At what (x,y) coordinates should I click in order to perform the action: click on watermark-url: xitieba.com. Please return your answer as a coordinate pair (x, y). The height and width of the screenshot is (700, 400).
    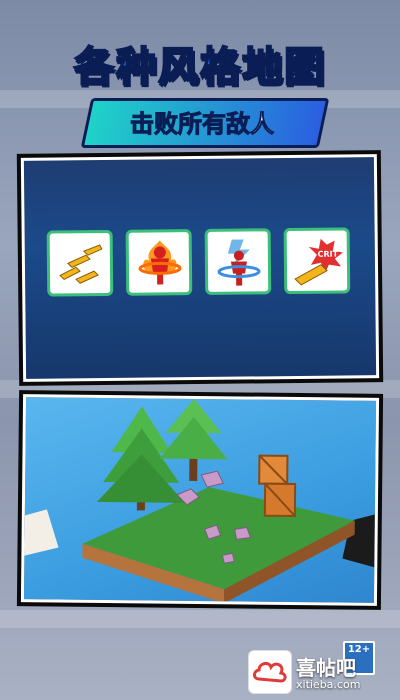
    Looking at the image, I should click on (328, 684).